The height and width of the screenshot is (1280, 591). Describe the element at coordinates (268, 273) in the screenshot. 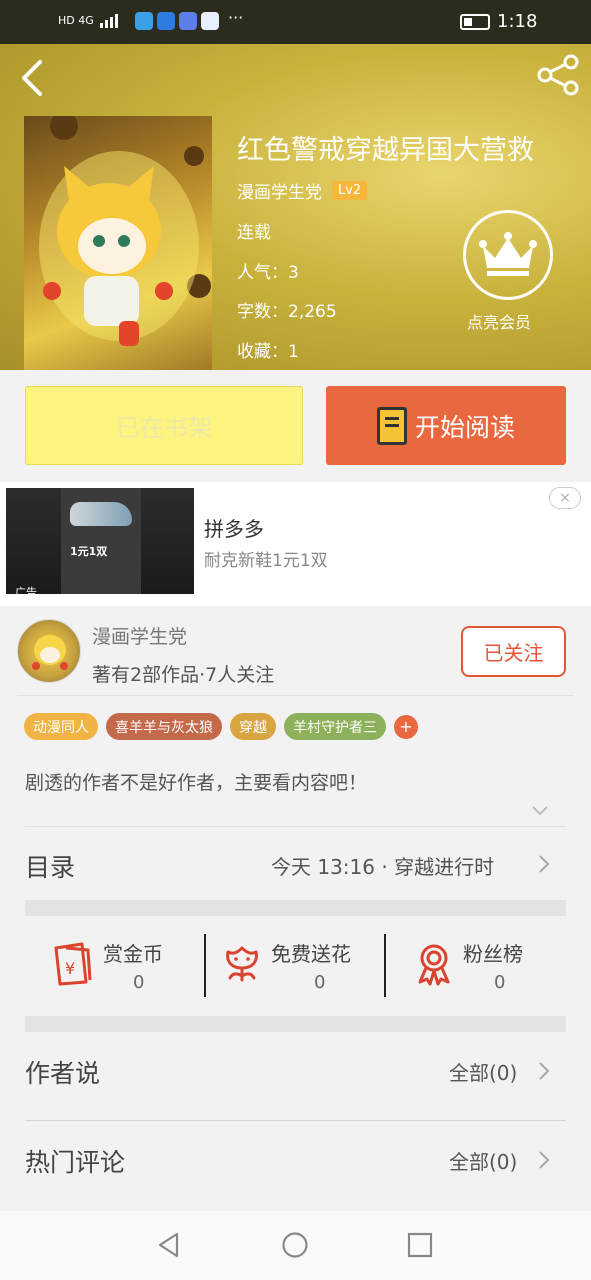

I see `book-popularity: 人气：3` at that location.